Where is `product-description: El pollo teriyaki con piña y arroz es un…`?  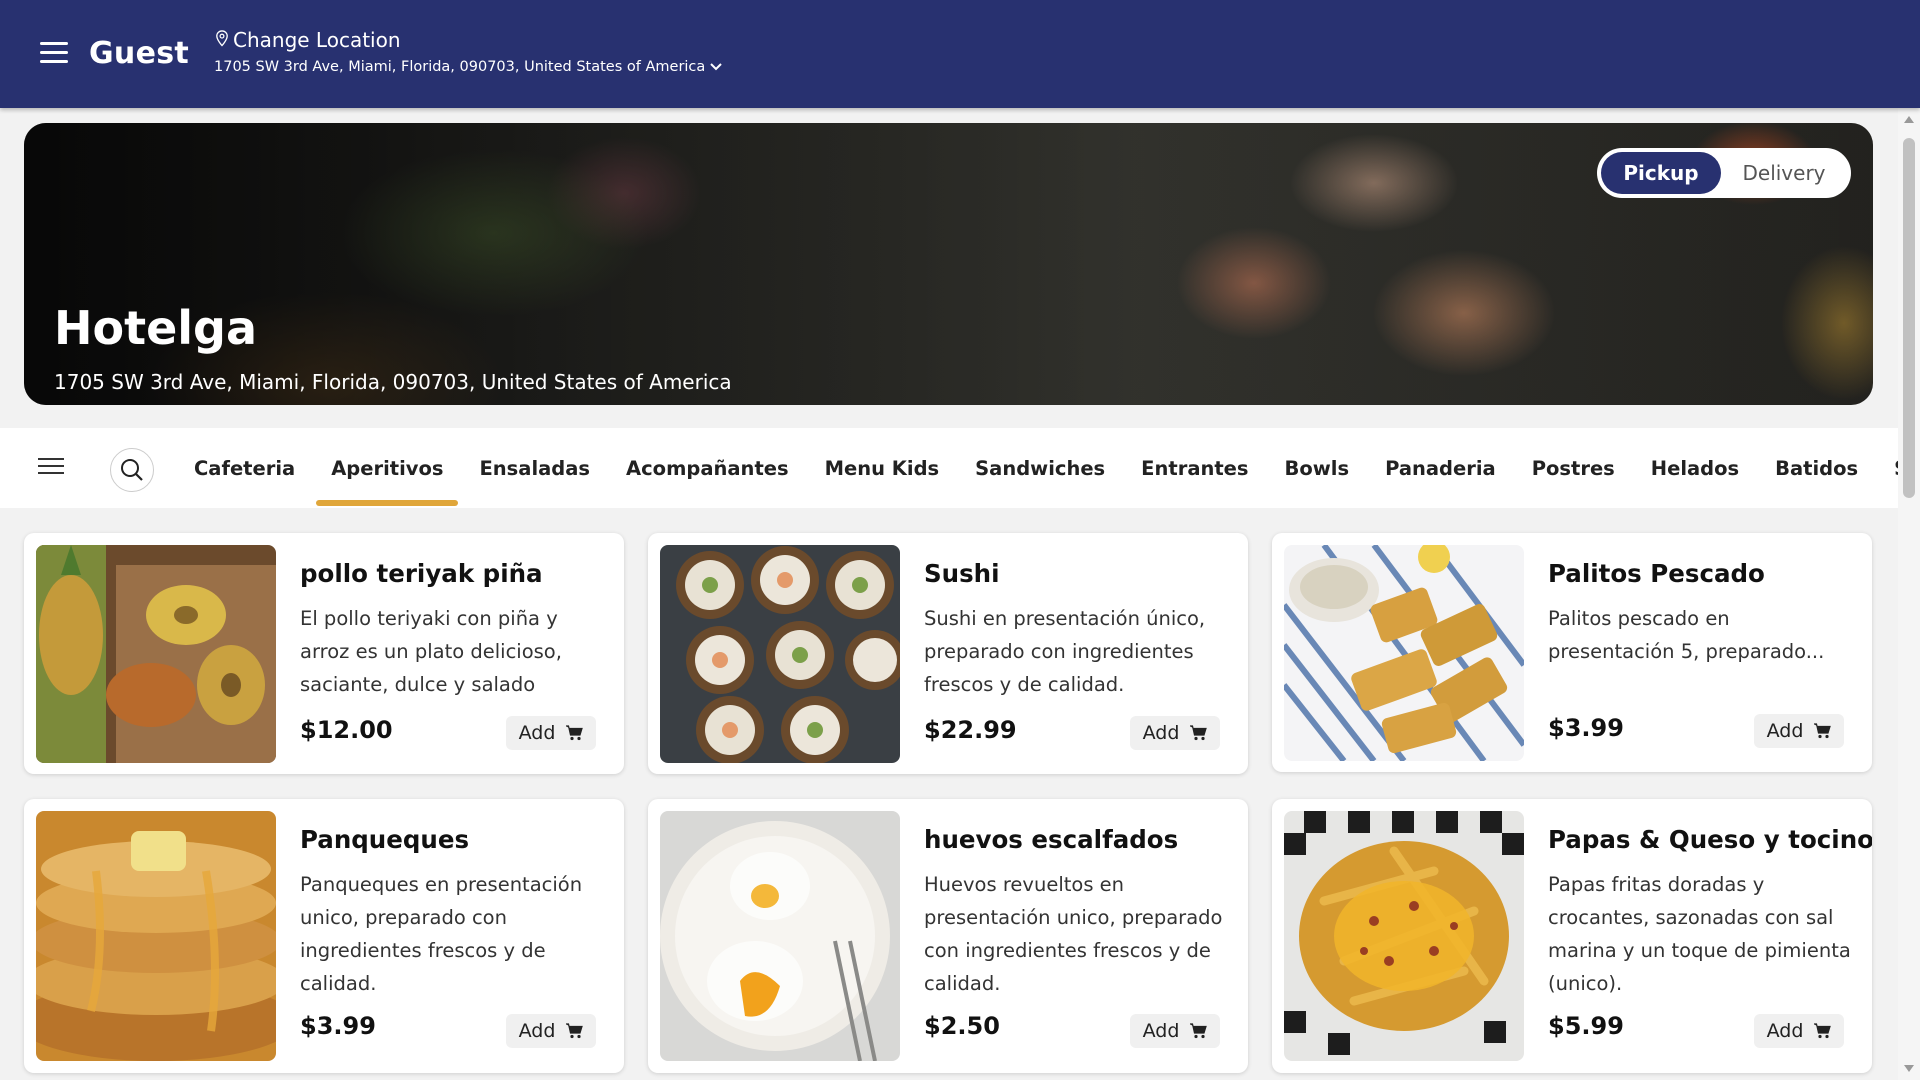 product-description: El pollo teriyaki con piña y arroz es un… is located at coordinates (431, 651).